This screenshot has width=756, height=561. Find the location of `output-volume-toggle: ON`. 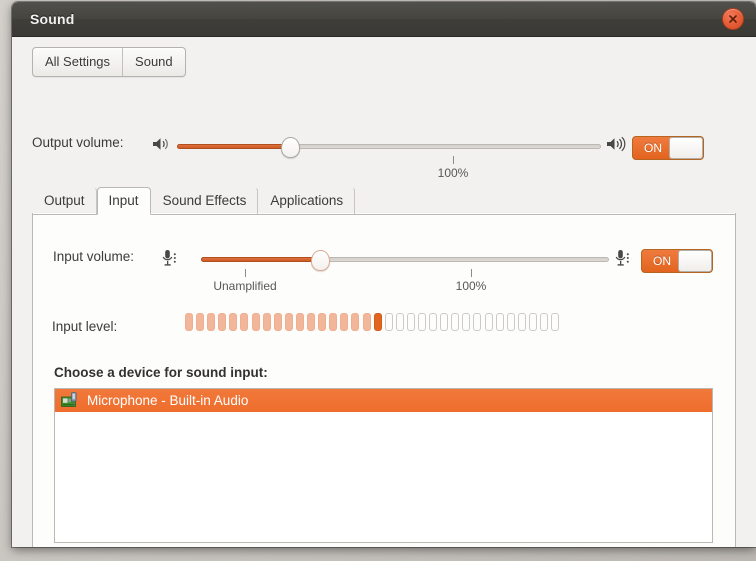

output-volume-toggle: ON is located at coordinates (668, 148).